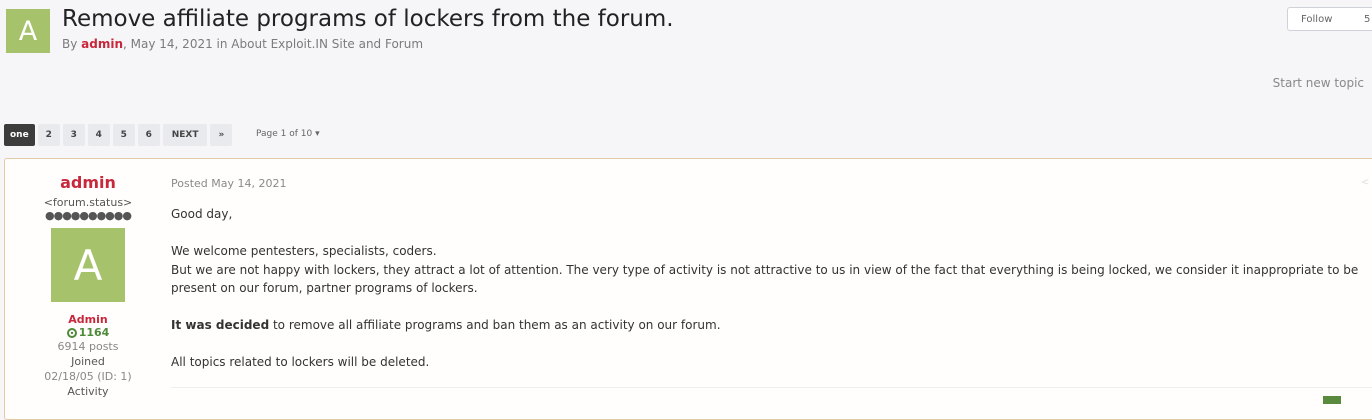 Image resolution: width=1372 pixels, height=420 pixels. Describe the element at coordinates (98, 135) in the screenshot. I see `page-4-button: 4` at that location.